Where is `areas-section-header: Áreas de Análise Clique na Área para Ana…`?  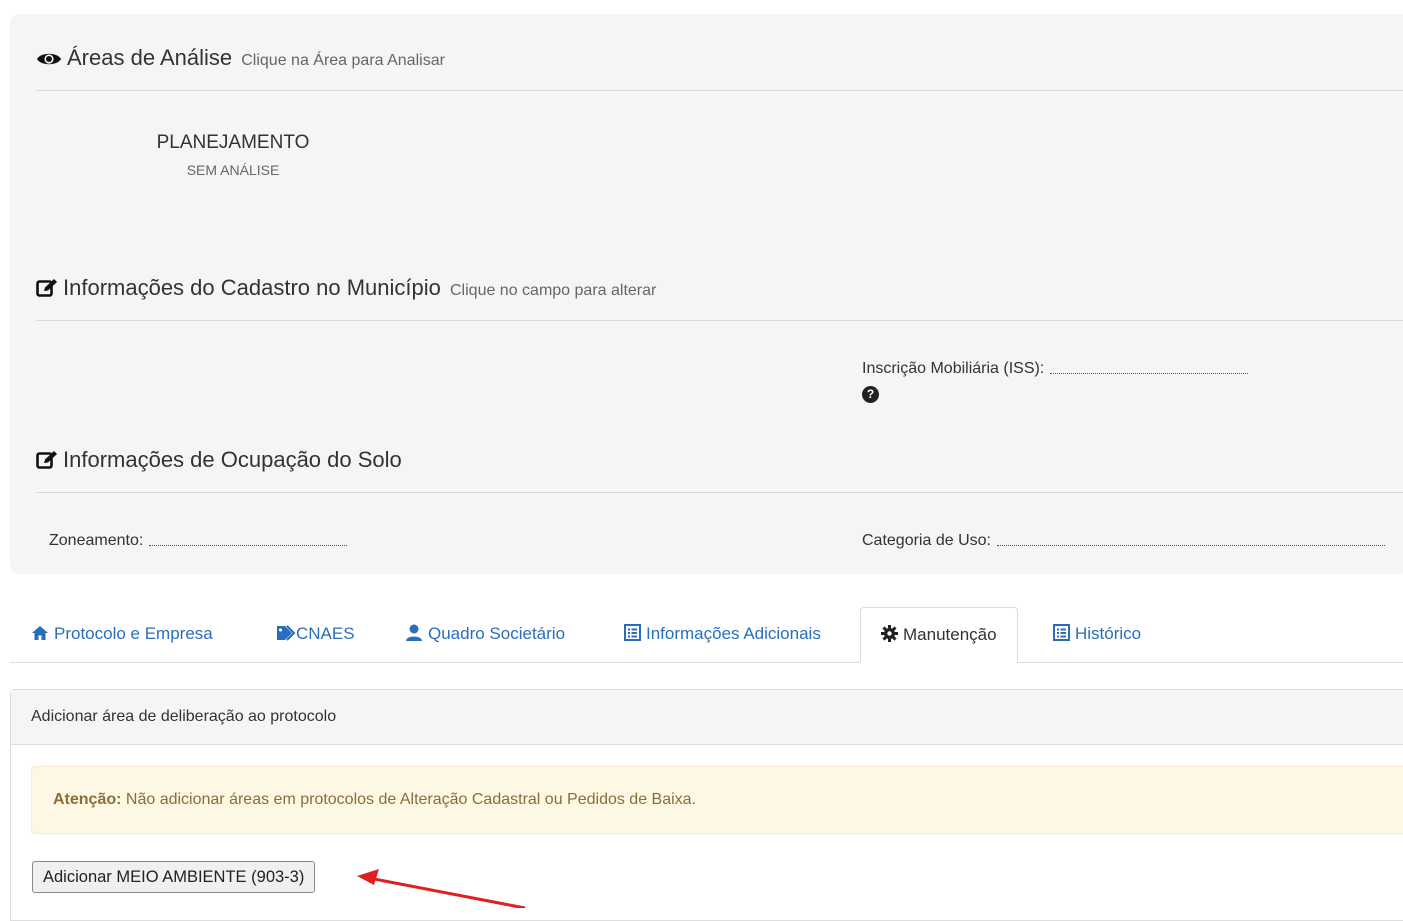 areas-section-header: Áreas de Análise Clique na Área para Ana… is located at coordinates (719, 68).